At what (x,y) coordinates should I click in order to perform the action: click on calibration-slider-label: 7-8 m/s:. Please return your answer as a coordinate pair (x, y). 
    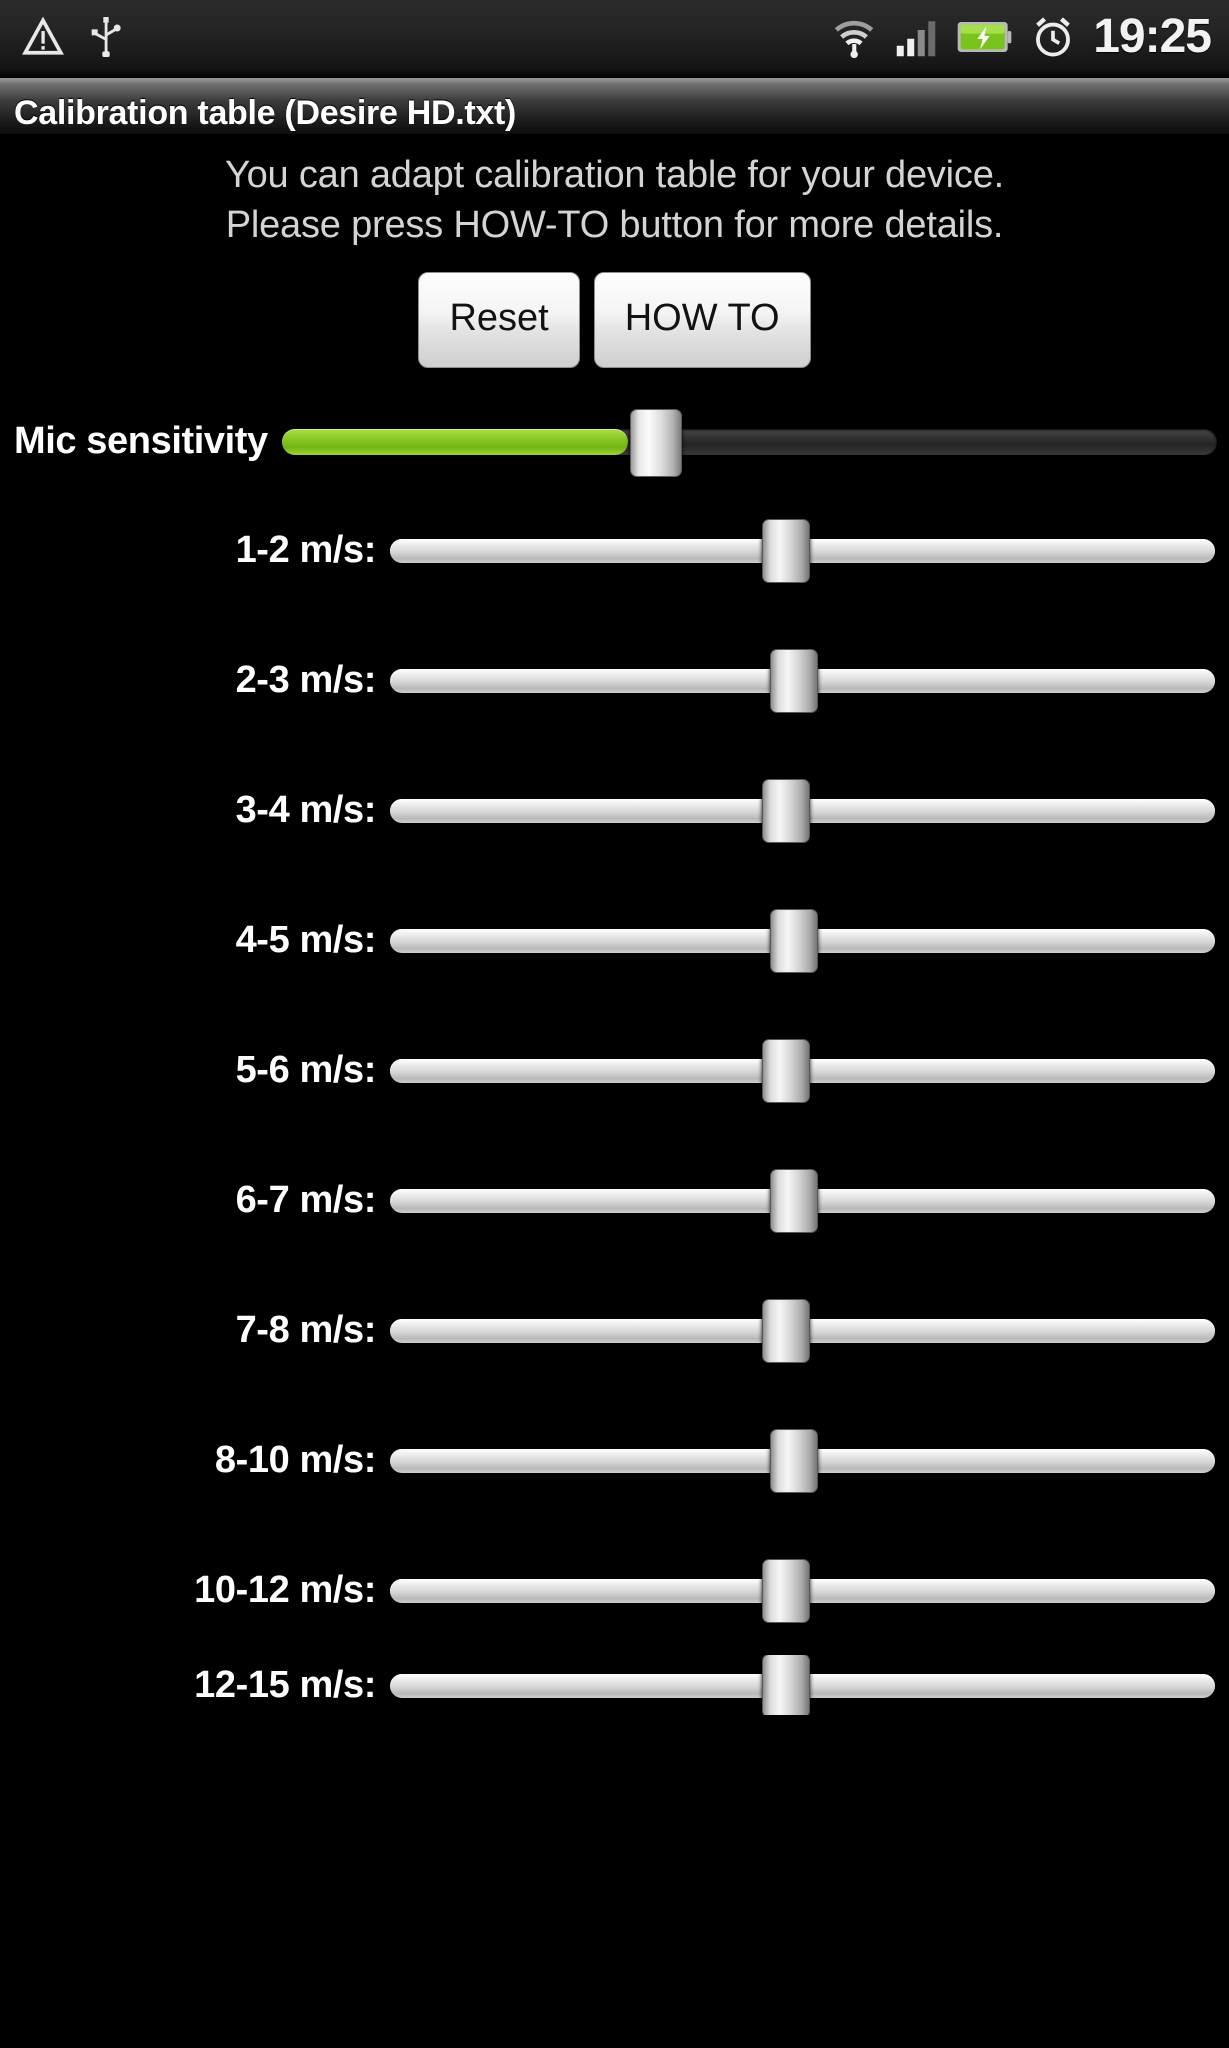
    Looking at the image, I should click on (306, 1329).